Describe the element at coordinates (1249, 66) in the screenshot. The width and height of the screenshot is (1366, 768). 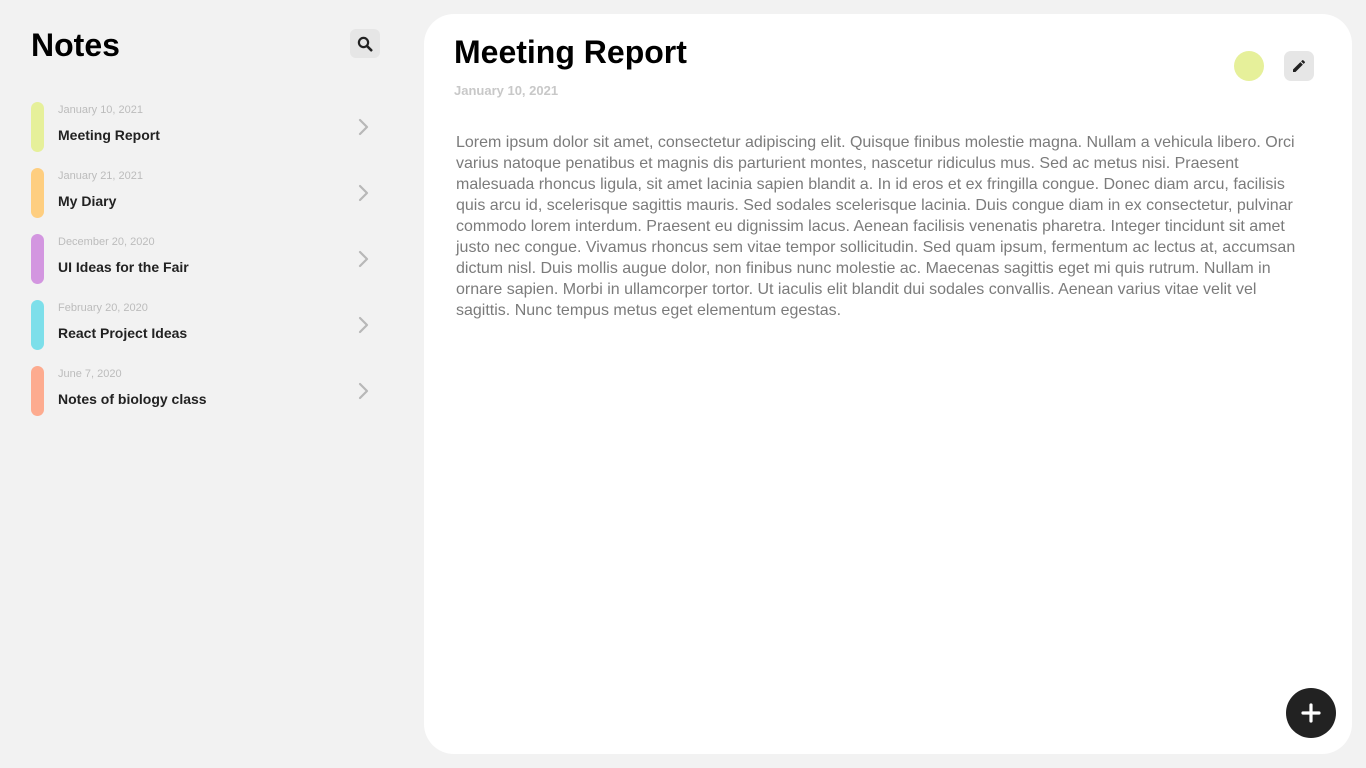
I see `note-color-picker` at that location.